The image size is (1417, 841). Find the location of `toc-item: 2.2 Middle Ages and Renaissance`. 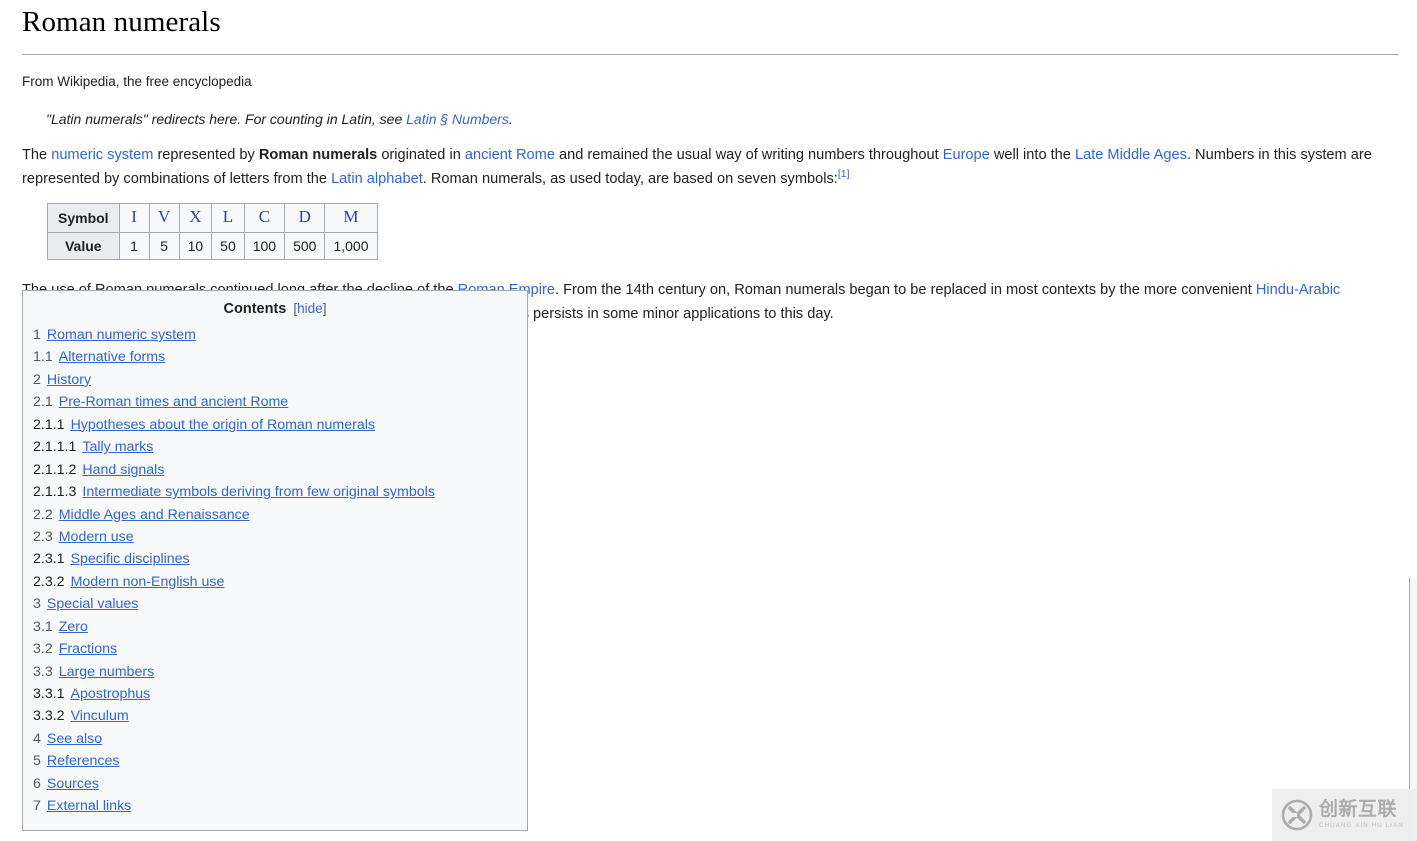

toc-item: 2.2 Middle Ages and Renaissance is located at coordinates (275, 515).